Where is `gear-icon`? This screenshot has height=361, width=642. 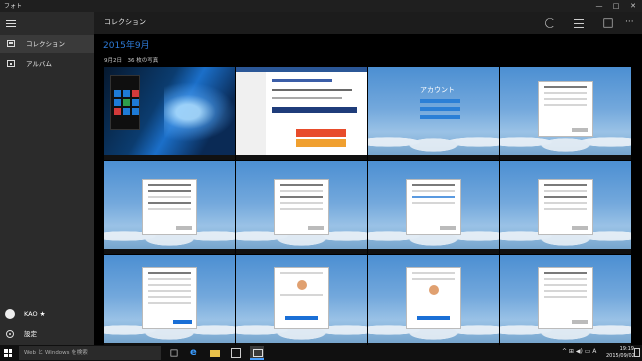
gear-icon is located at coordinates (10, 334).